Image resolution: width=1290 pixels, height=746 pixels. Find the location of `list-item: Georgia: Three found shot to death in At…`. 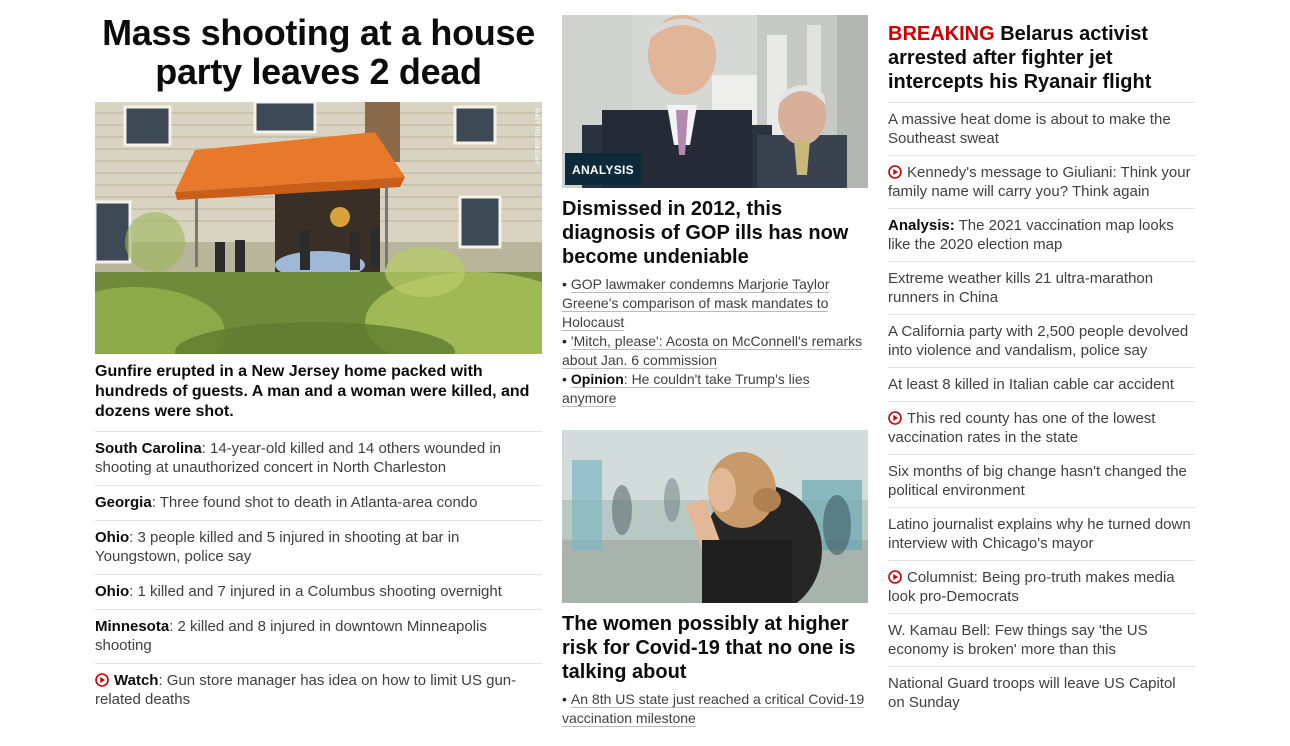

list-item: Georgia: Three found shot to death in At… is located at coordinates (318, 503).